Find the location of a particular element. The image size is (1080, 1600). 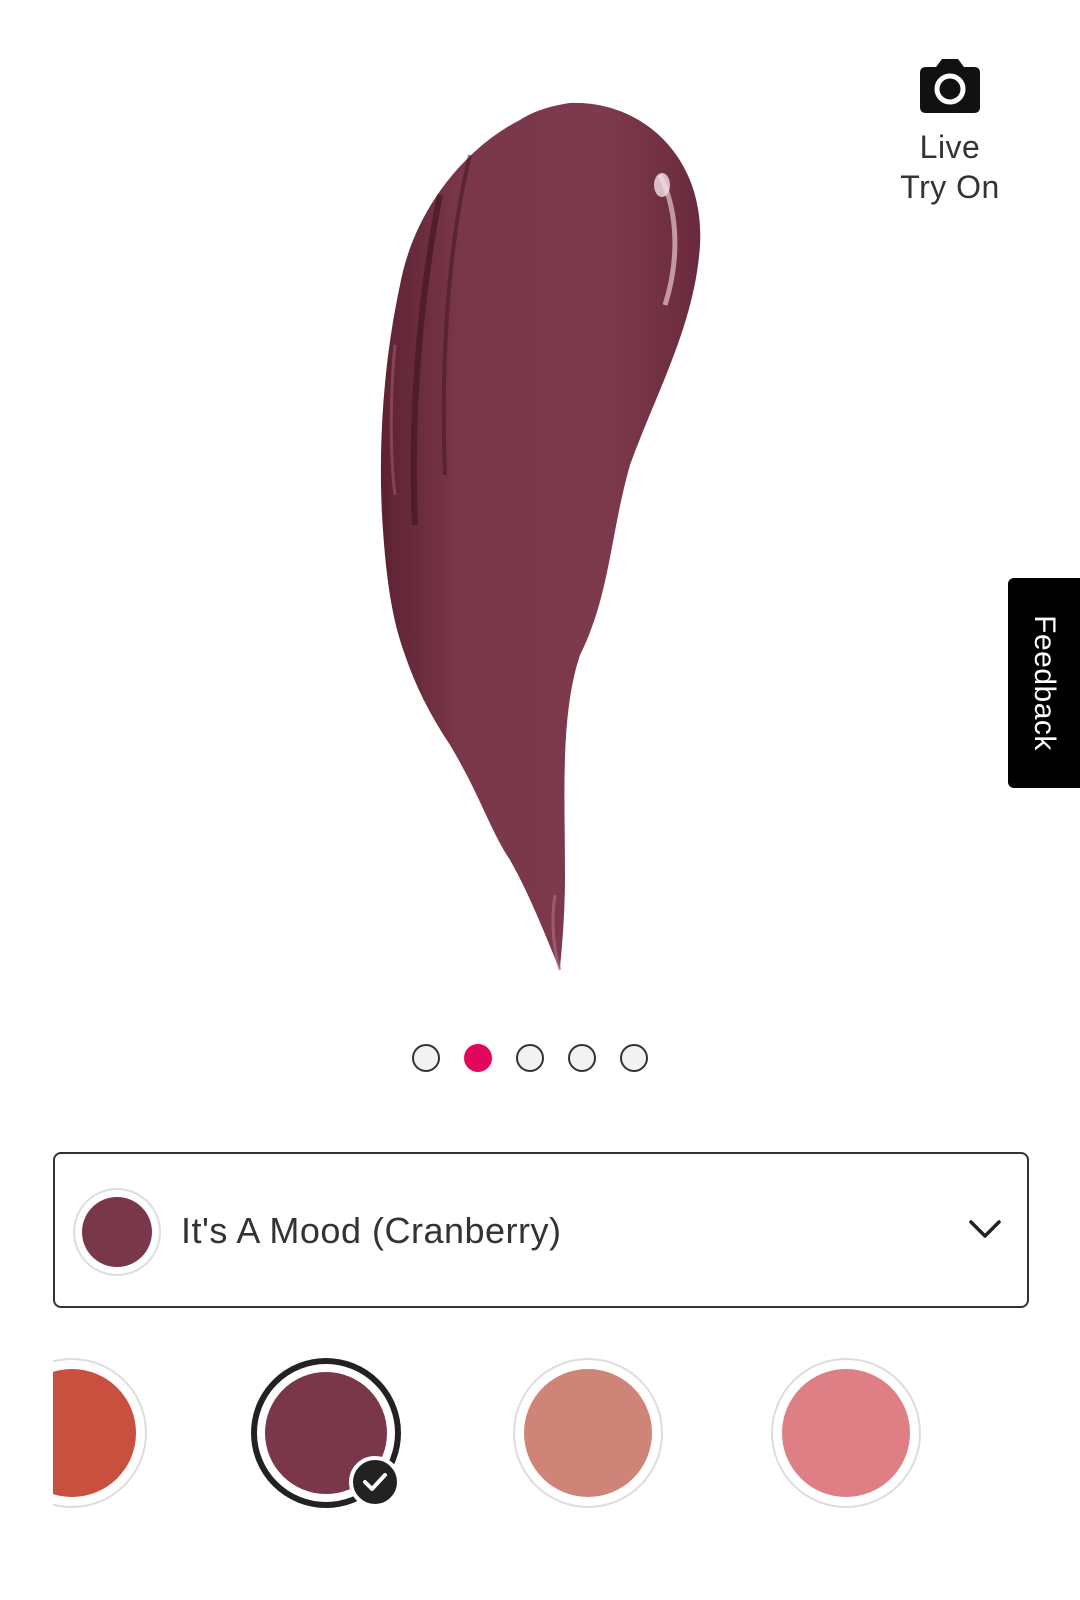

shade-swatch-row is located at coordinates (553, 1435).